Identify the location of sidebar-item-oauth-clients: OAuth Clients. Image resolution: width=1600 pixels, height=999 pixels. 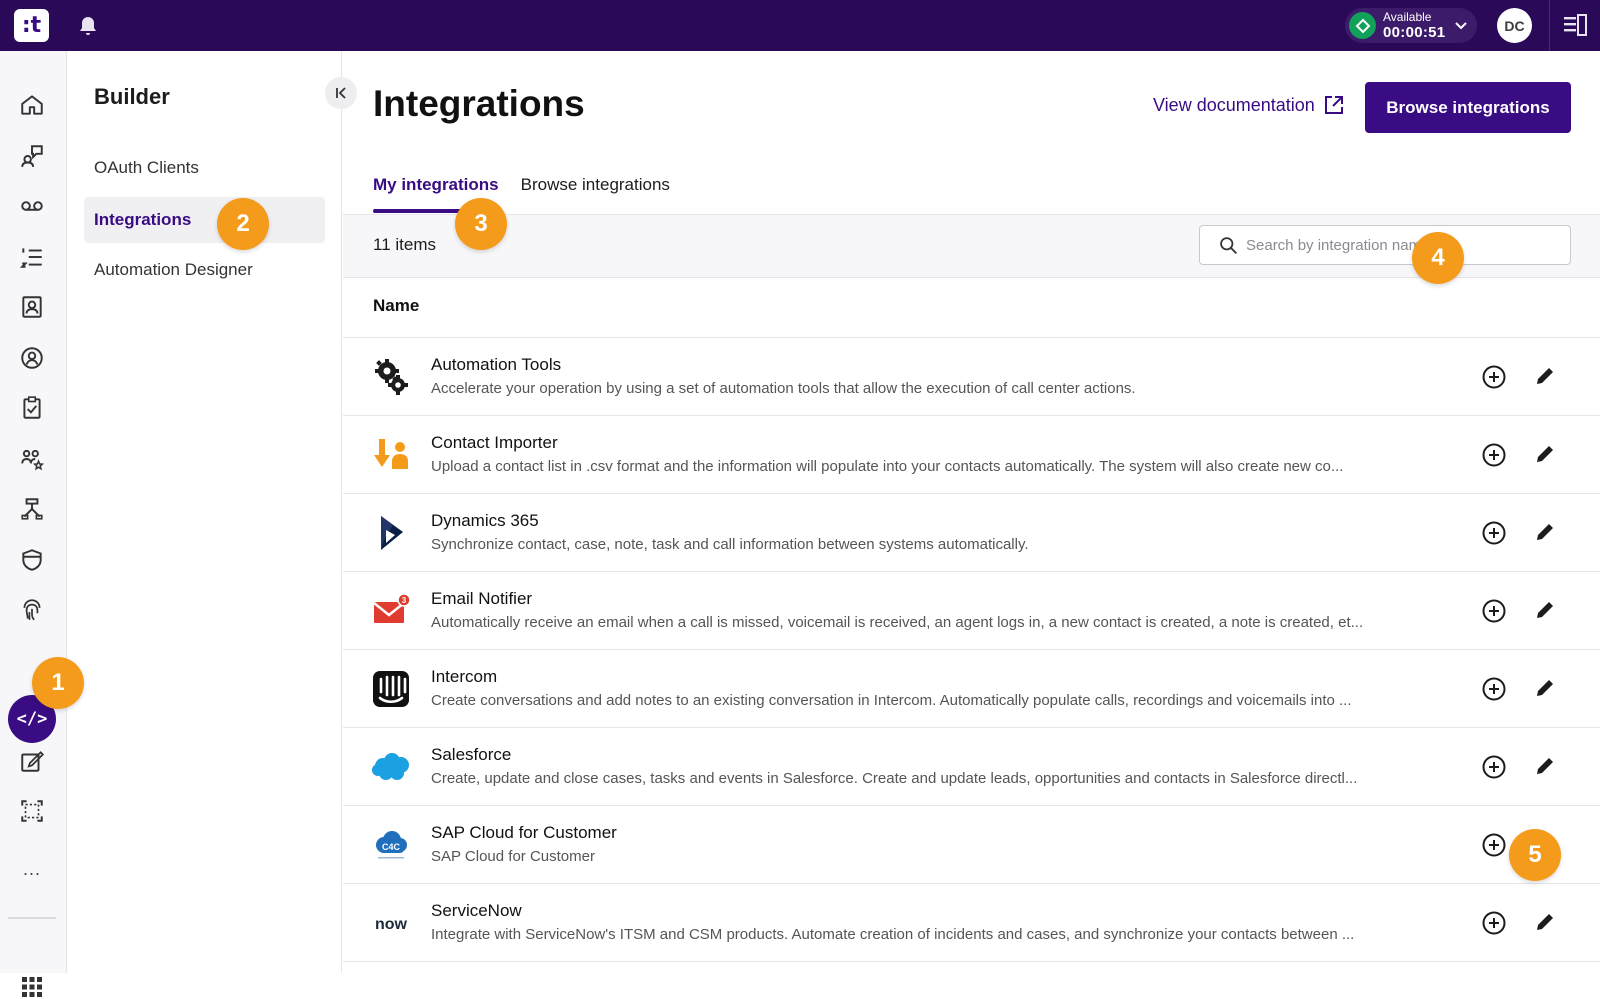
(204, 168).